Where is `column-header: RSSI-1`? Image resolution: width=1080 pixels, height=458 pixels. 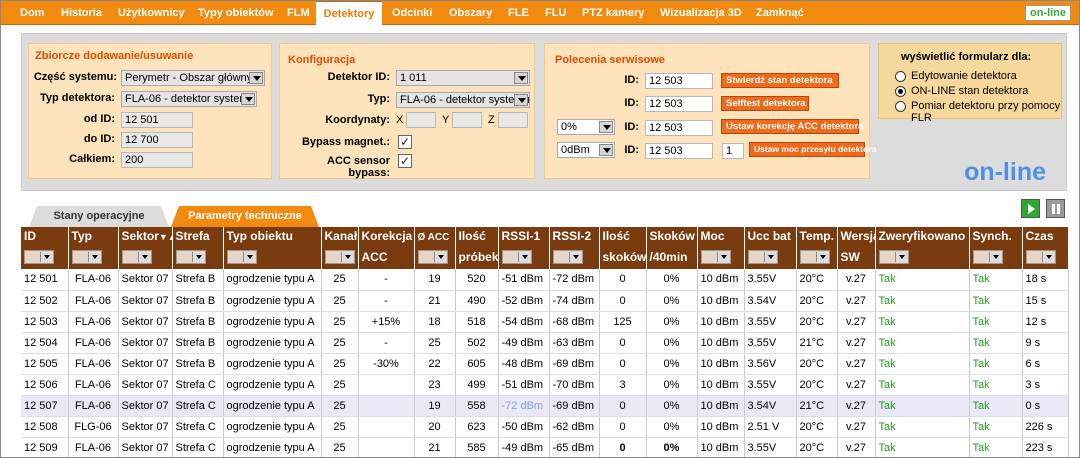
column-header: RSSI-1 is located at coordinates (524, 237).